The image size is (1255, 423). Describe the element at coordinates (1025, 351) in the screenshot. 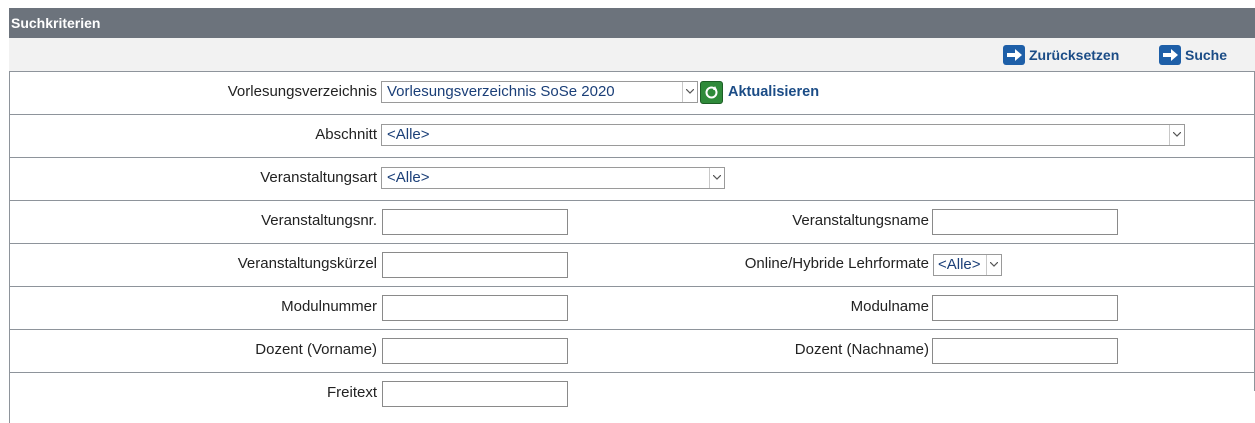

I see `dozent-nachname-input` at that location.